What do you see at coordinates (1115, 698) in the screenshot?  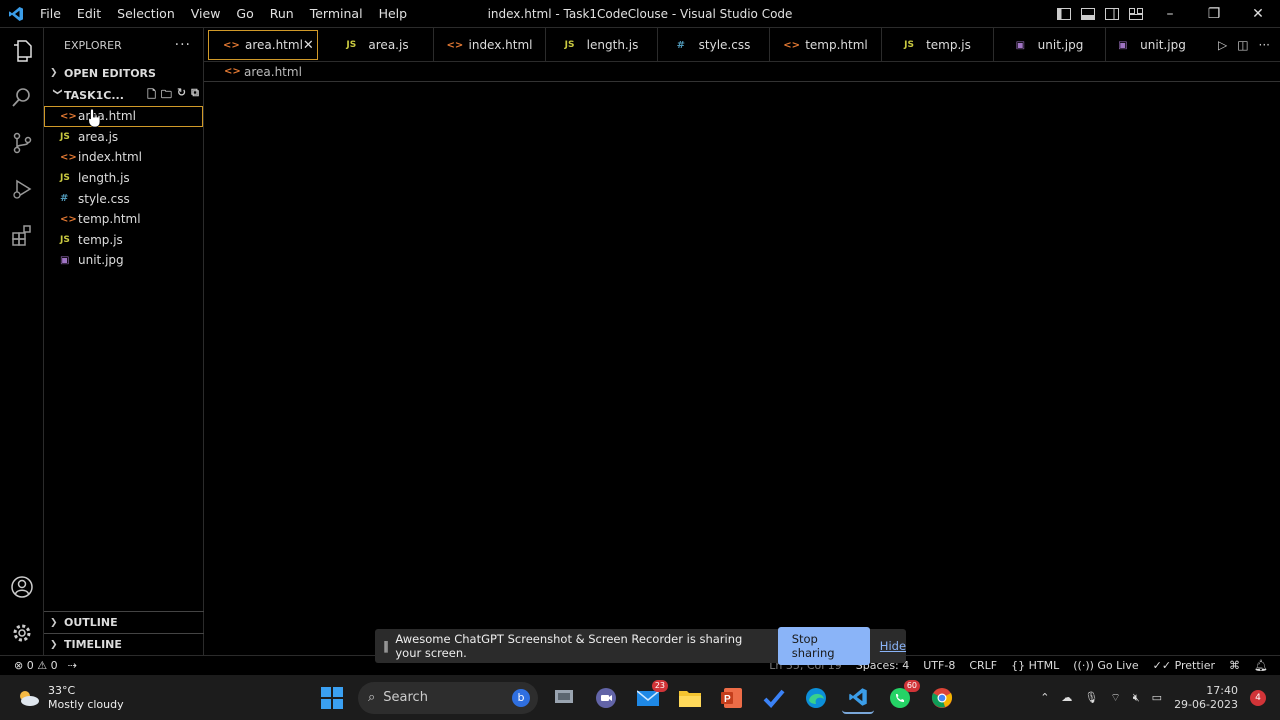 I see `wifi-icon: ⌔` at bounding box center [1115, 698].